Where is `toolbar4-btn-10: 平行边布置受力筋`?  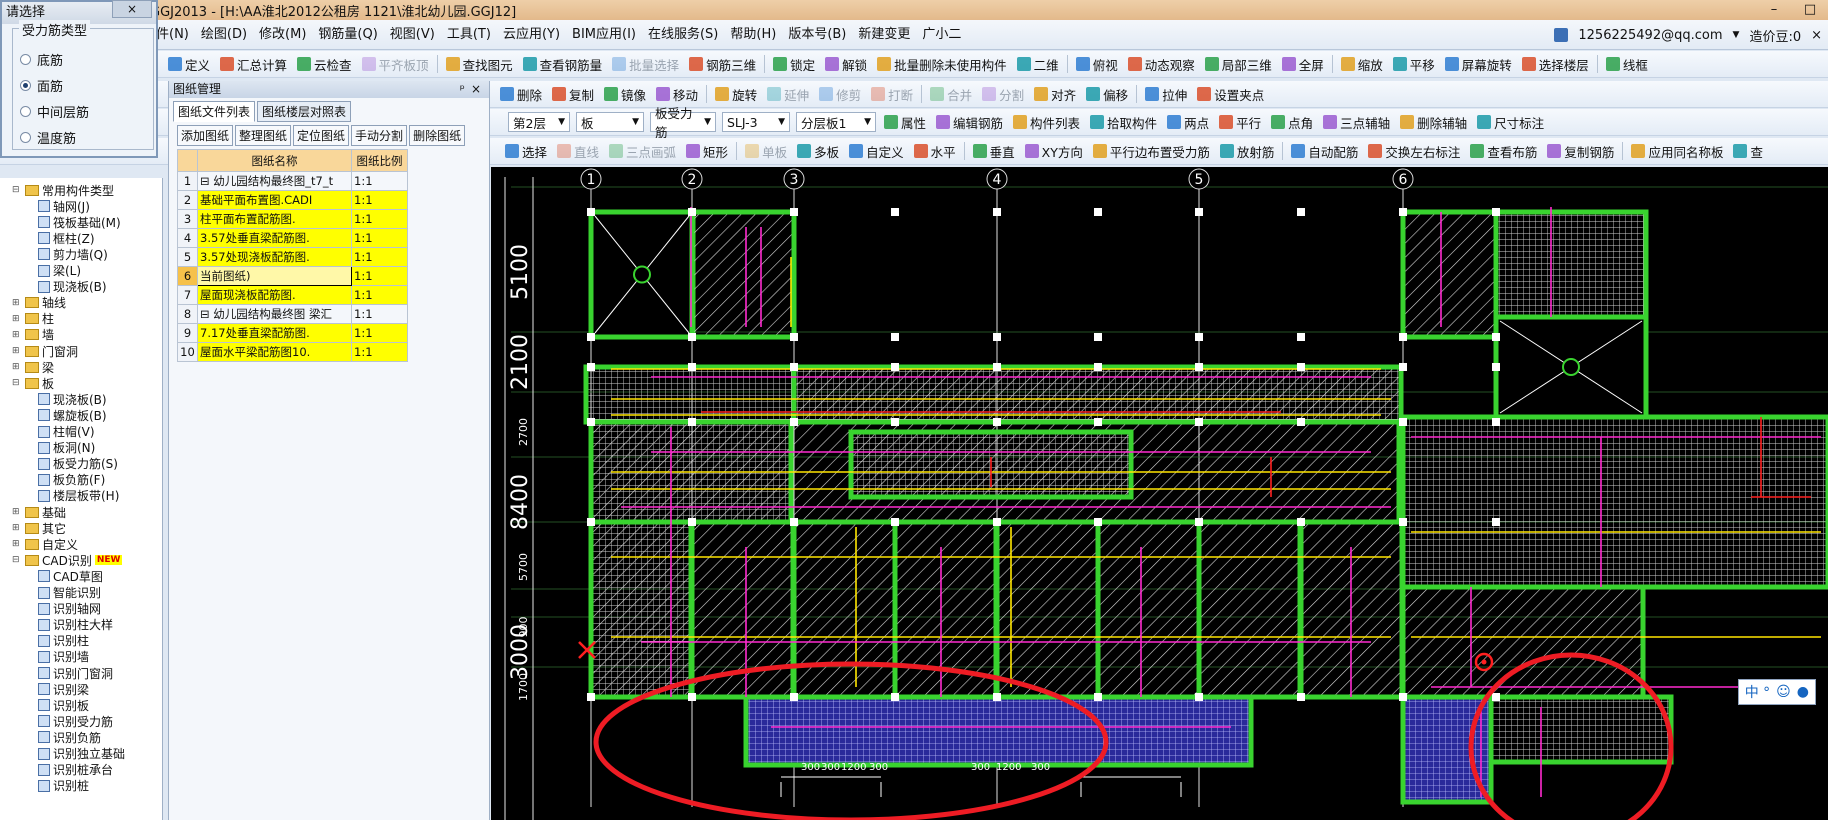 toolbar4-btn-10: 平行边布置受力筋 is located at coordinates (1151, 151).